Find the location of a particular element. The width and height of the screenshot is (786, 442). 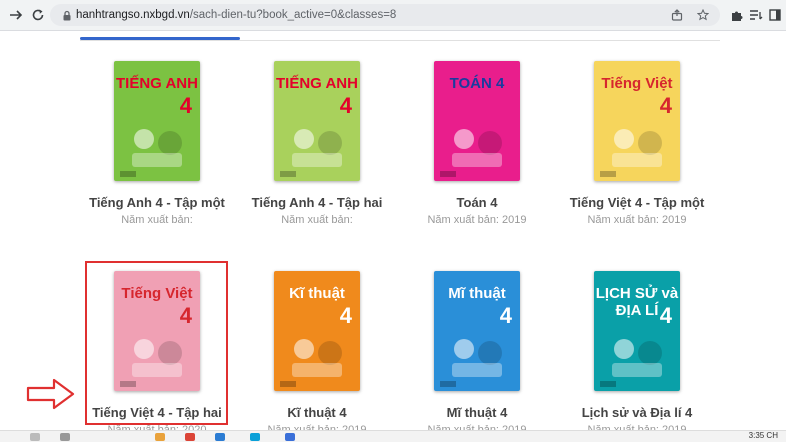

book-title: Kĩ thuật 4 is located at coordinates (317, 412).